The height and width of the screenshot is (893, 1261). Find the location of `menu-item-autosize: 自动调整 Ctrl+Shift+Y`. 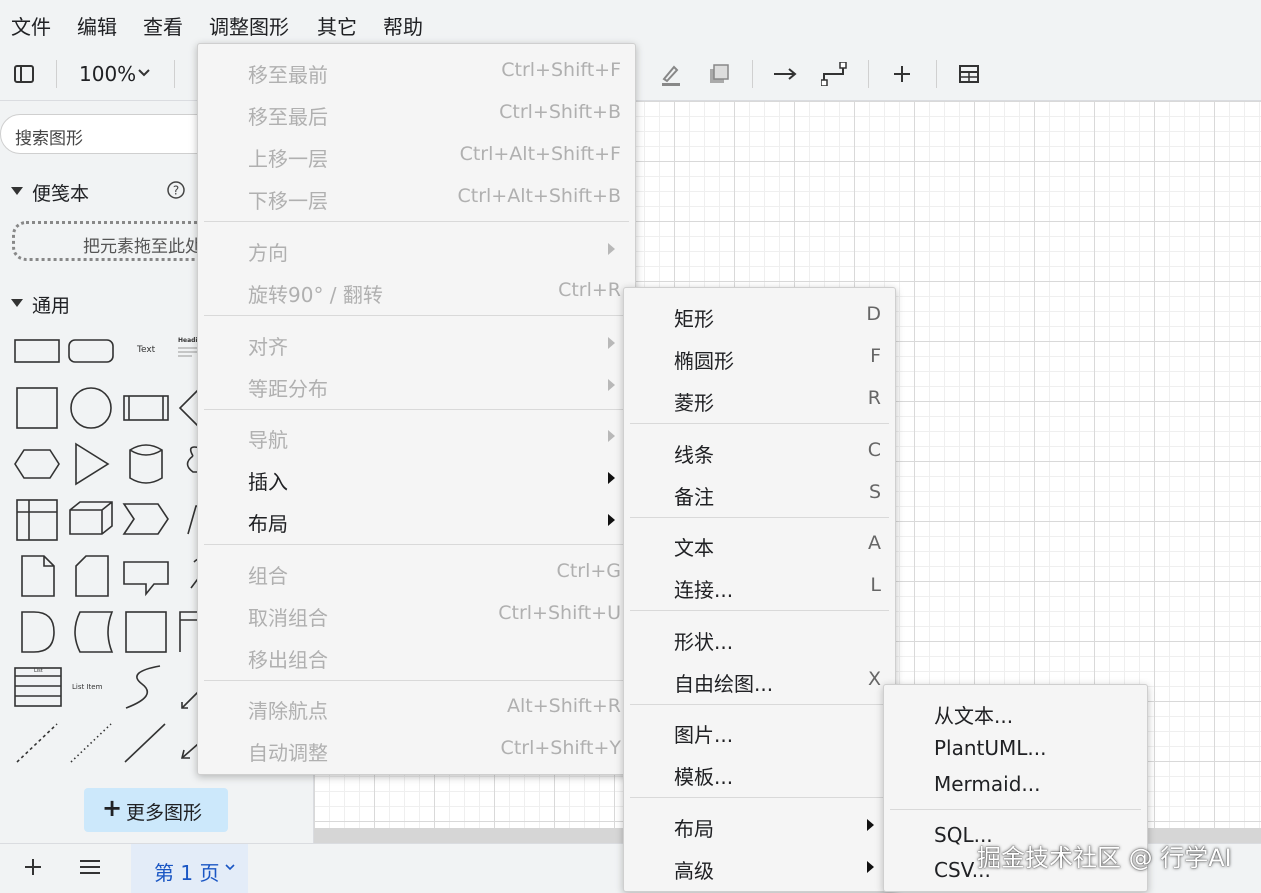

menu-item-autosize: 自动调整 Ctrl+Shift+Y is located at coordinates (416, 749).